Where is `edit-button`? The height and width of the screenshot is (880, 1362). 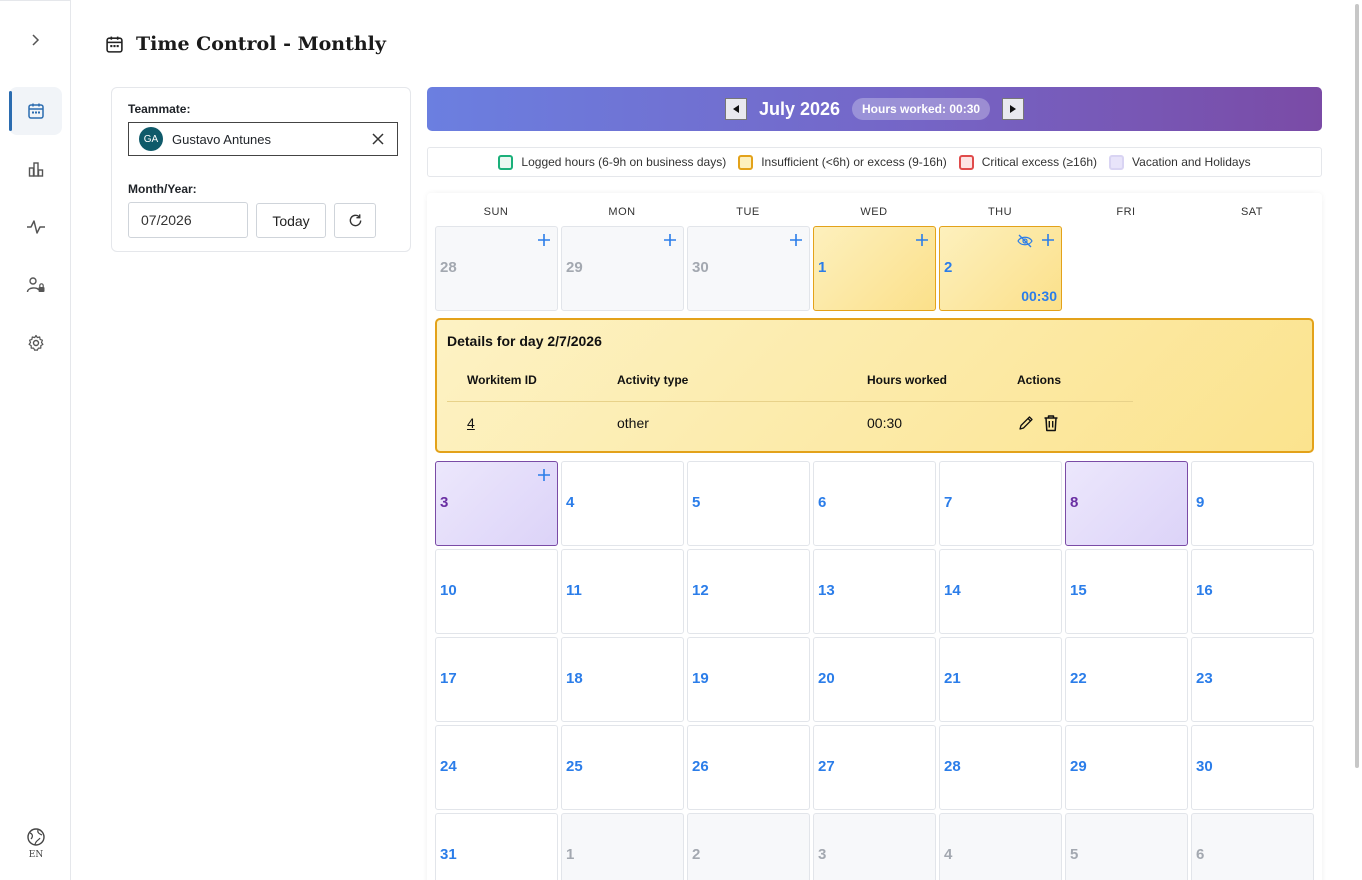 edit-button is located at coordinates (1026, 423).